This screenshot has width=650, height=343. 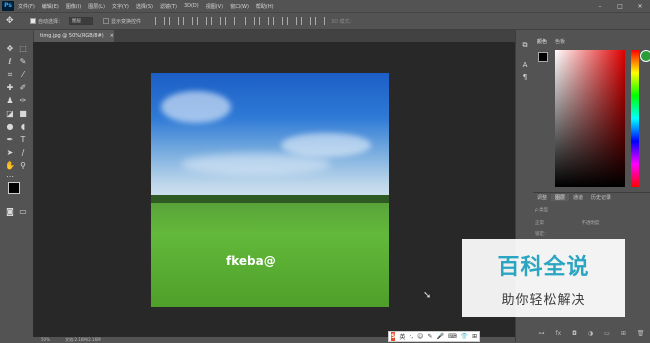 I want to click on ime-voice-icon: 🎤, so click(x=439, y=336).